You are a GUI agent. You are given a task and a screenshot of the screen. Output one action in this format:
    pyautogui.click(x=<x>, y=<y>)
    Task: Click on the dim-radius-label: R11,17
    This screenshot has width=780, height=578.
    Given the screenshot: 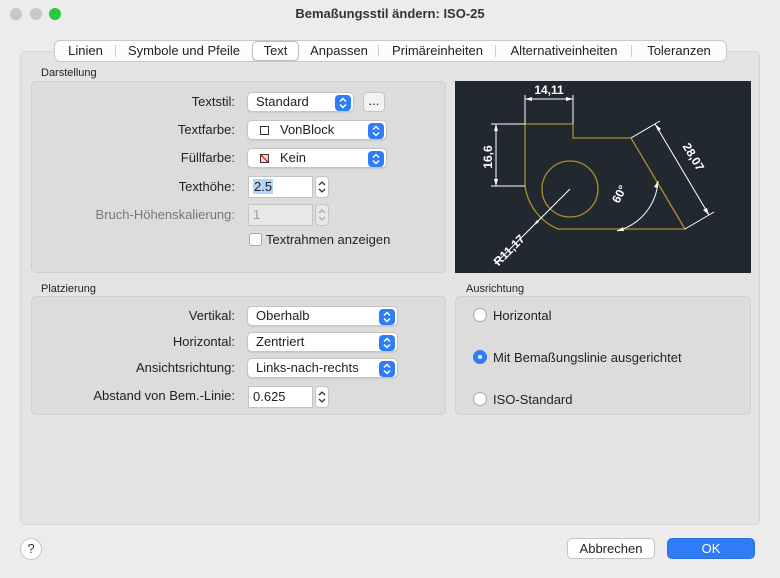 What is the action you would take?
    pyautogui.click(x=509, y=250)
    